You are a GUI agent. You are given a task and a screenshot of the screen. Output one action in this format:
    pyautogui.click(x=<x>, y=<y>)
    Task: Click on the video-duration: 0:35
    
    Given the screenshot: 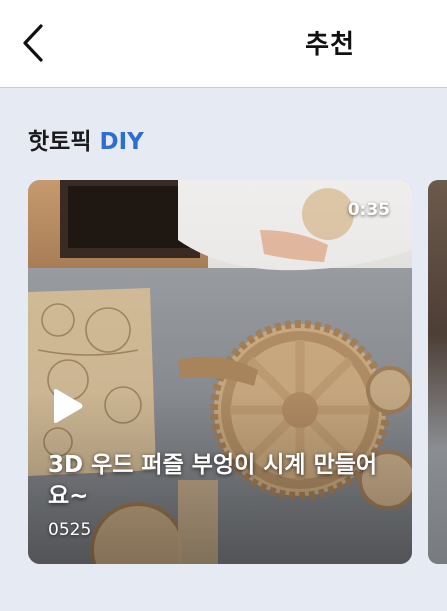 What is the action you would take?
    pyautogui.click(x=368, y=210)
    